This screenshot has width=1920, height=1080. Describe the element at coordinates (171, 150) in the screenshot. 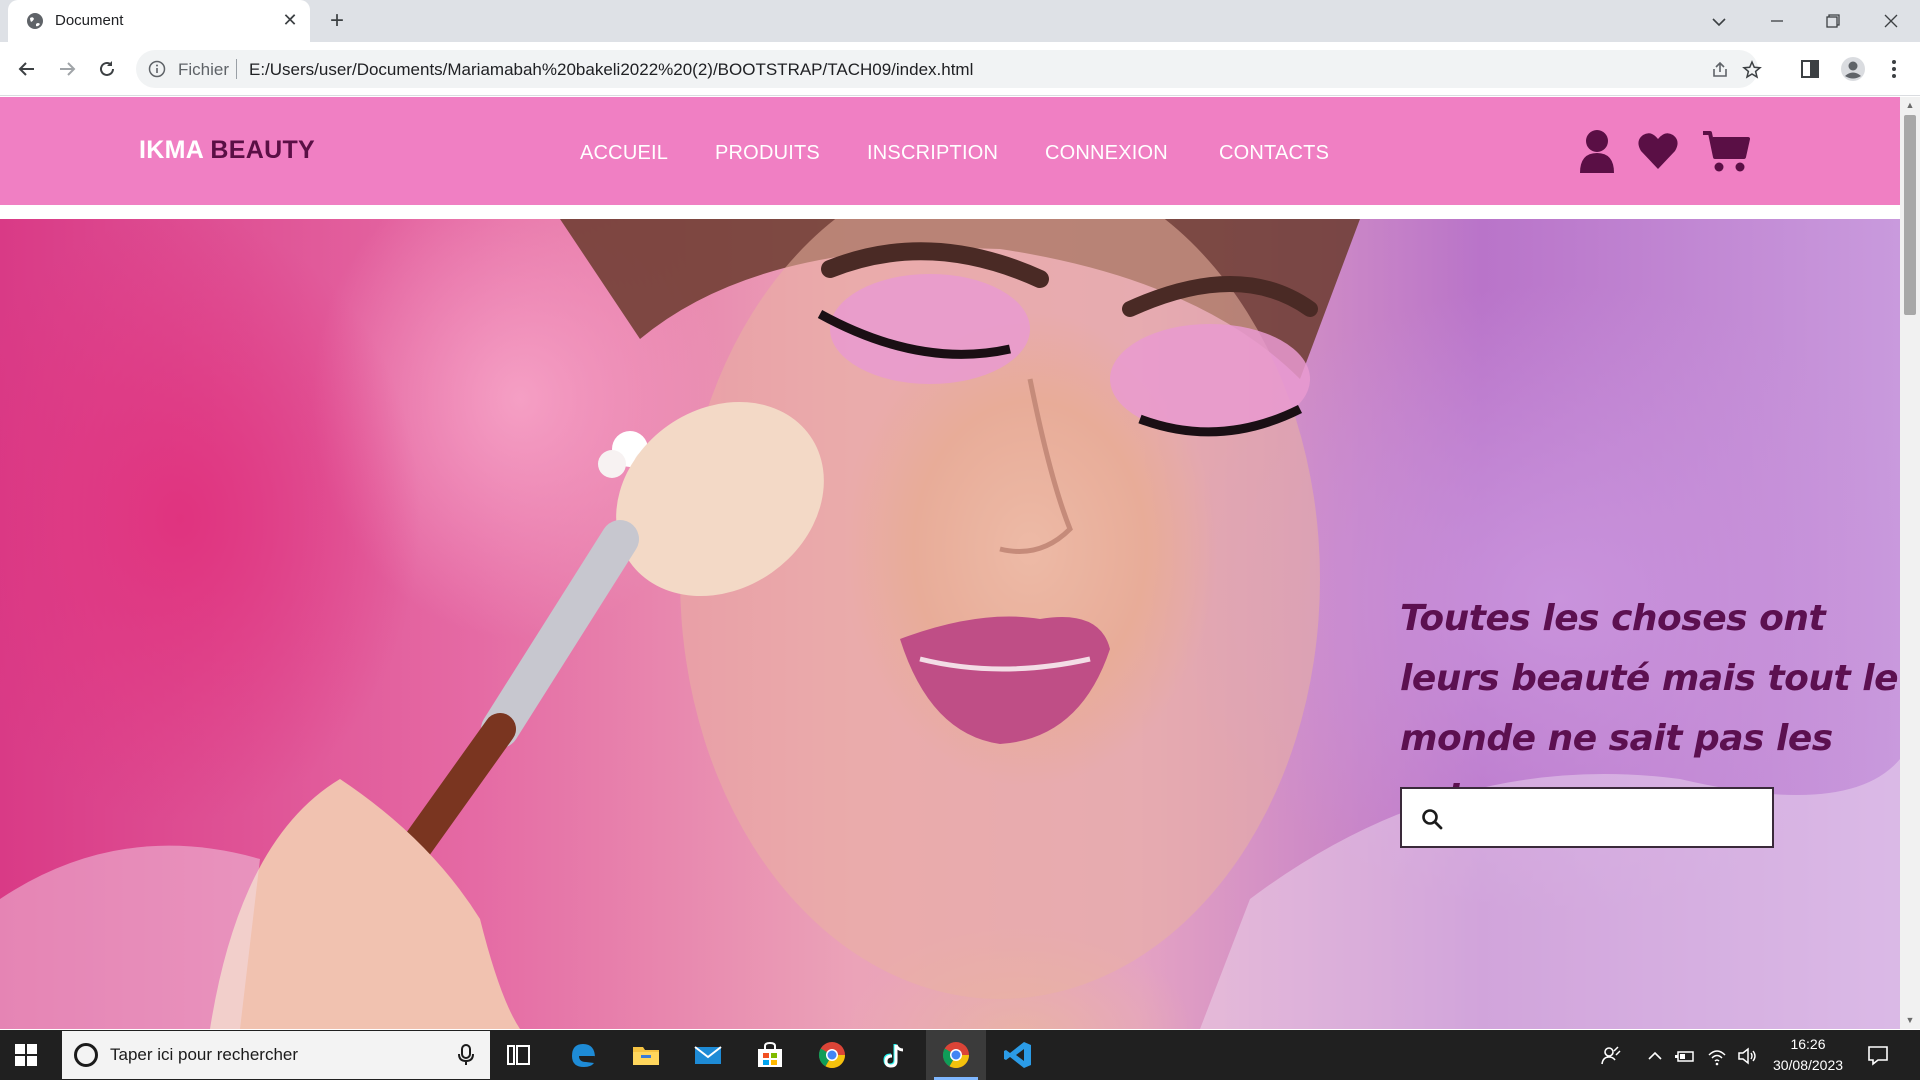

I see `logo-text-ikma: IKMA` at that location.